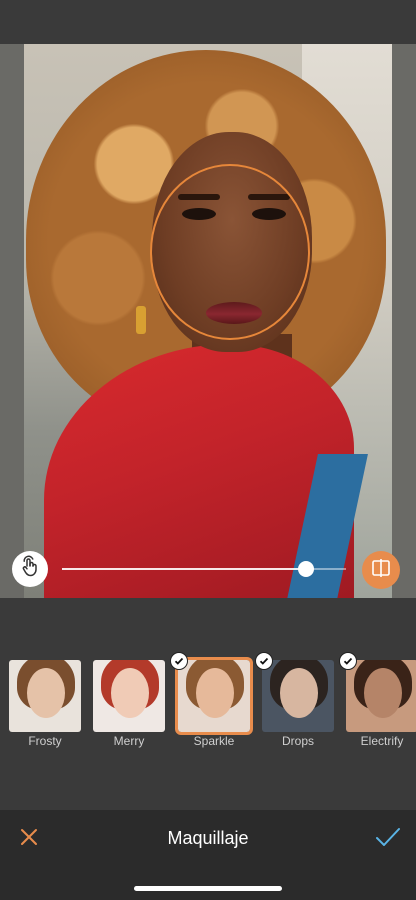 This screenshot has width=416, height=900. Describe the element at coordinates (184, 569) in the screenshot. I see `intensity-slider-track` at that location.